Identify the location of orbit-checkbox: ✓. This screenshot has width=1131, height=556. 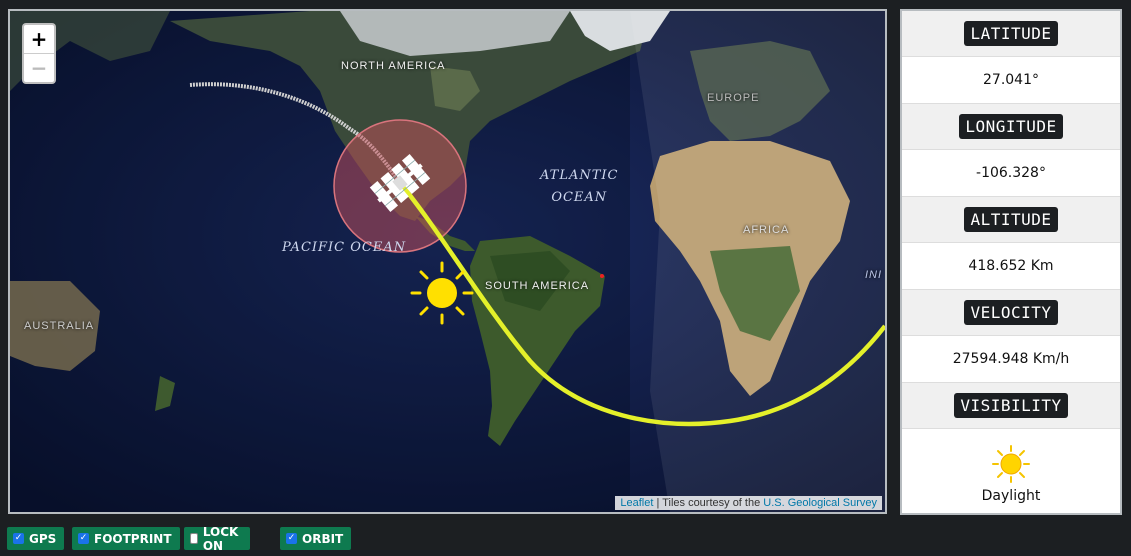
(291, 538).